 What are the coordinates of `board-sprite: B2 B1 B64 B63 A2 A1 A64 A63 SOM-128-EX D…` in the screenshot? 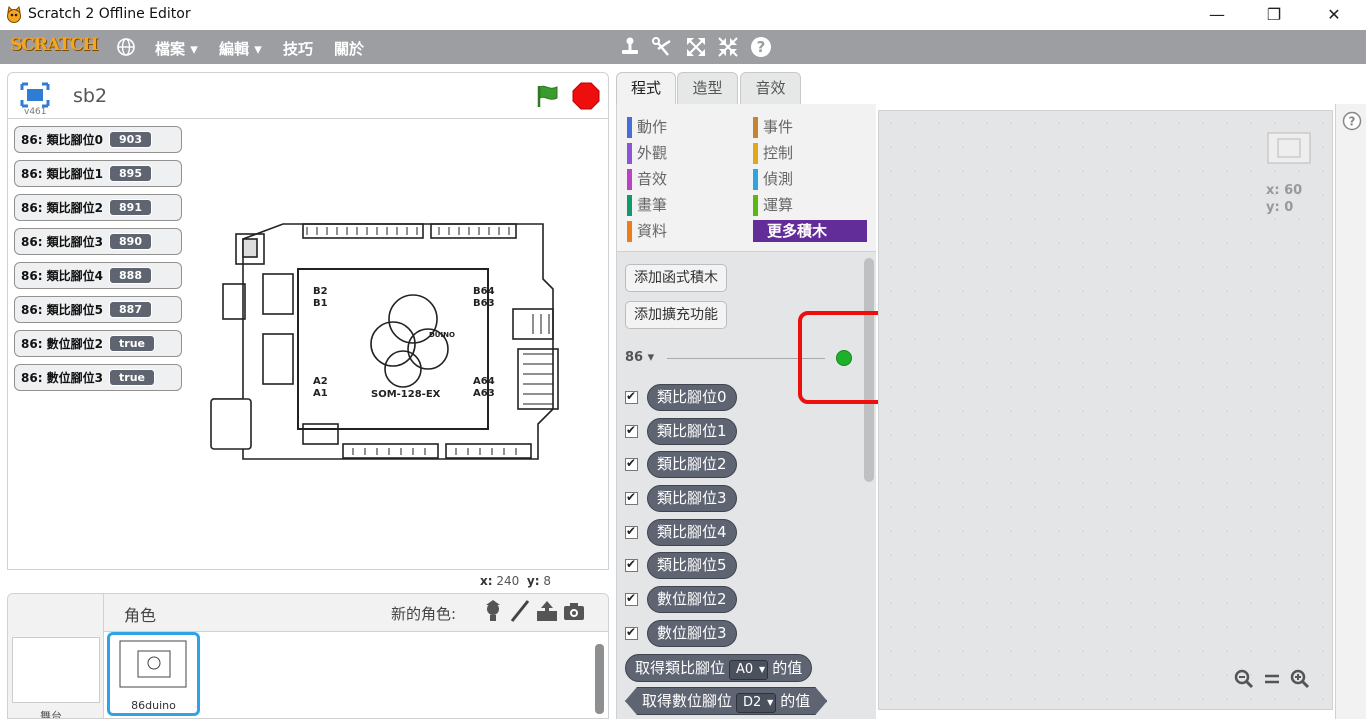 It's located at (383, 344).